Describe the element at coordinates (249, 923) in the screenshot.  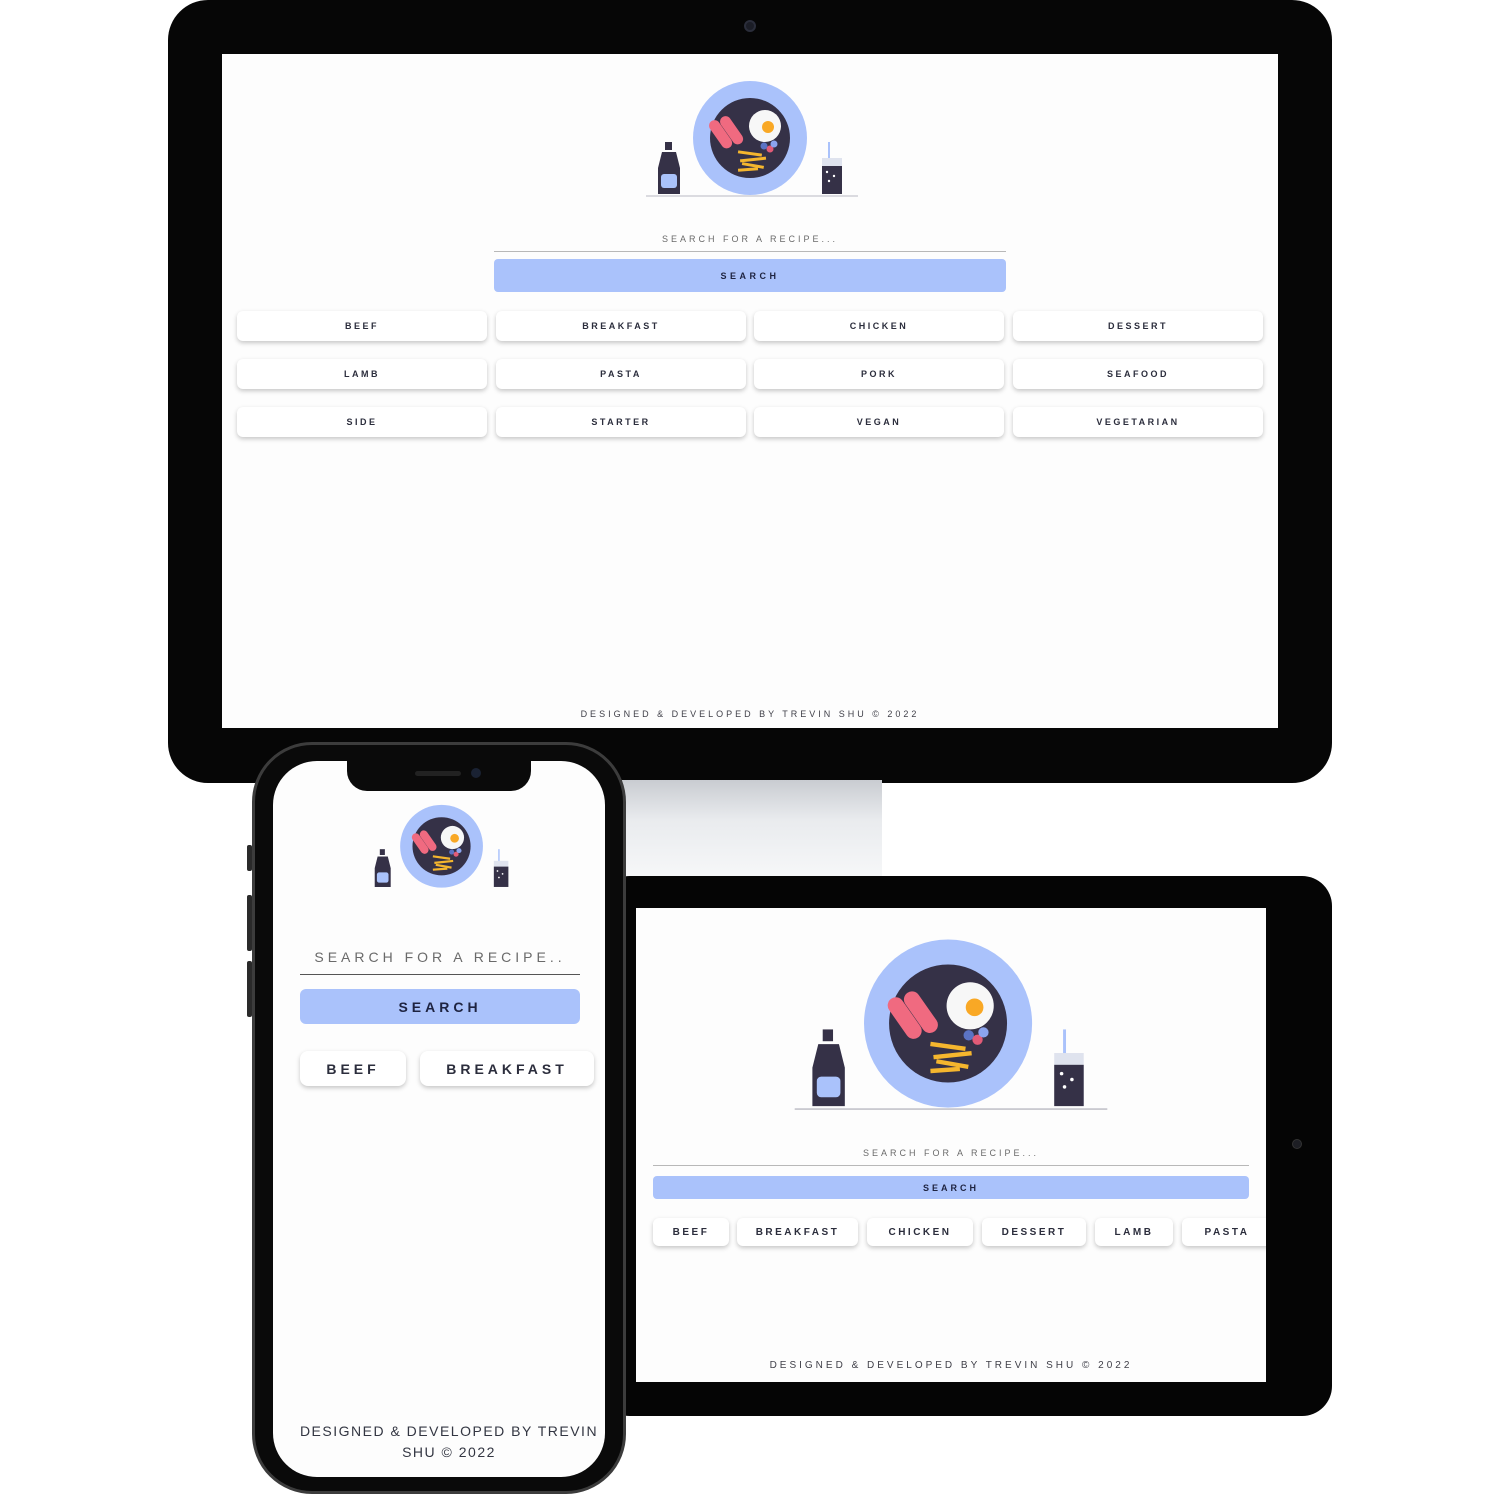
I see `phone-volume-up-button` at that location.